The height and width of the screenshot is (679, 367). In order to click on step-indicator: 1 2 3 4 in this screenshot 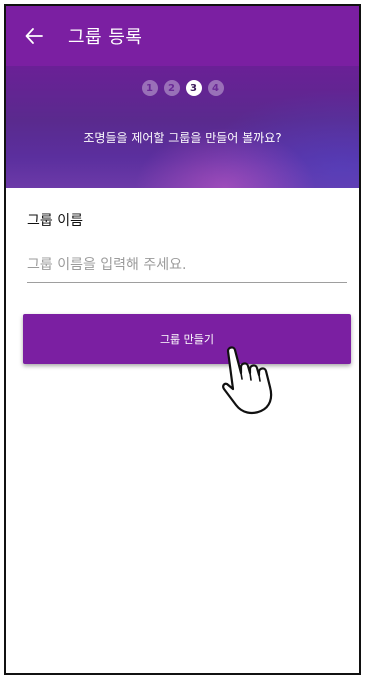, I will do `click(182, 88)`.